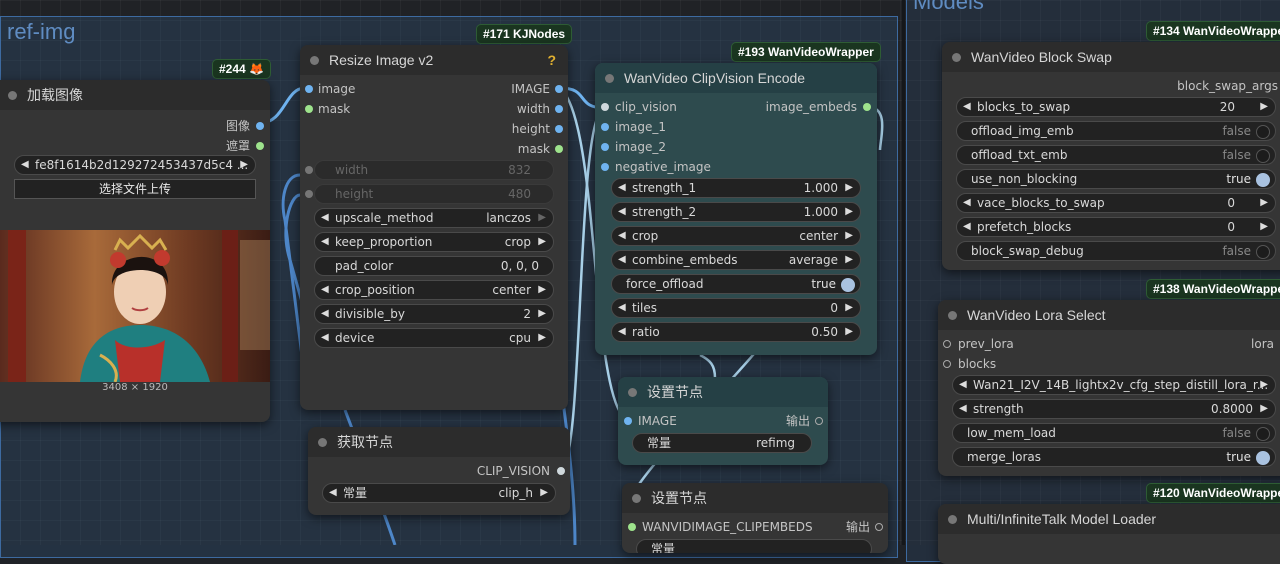  I want to click on combine-embeds-select: ◀ combine_embeds average ▶, so click(736, 260).